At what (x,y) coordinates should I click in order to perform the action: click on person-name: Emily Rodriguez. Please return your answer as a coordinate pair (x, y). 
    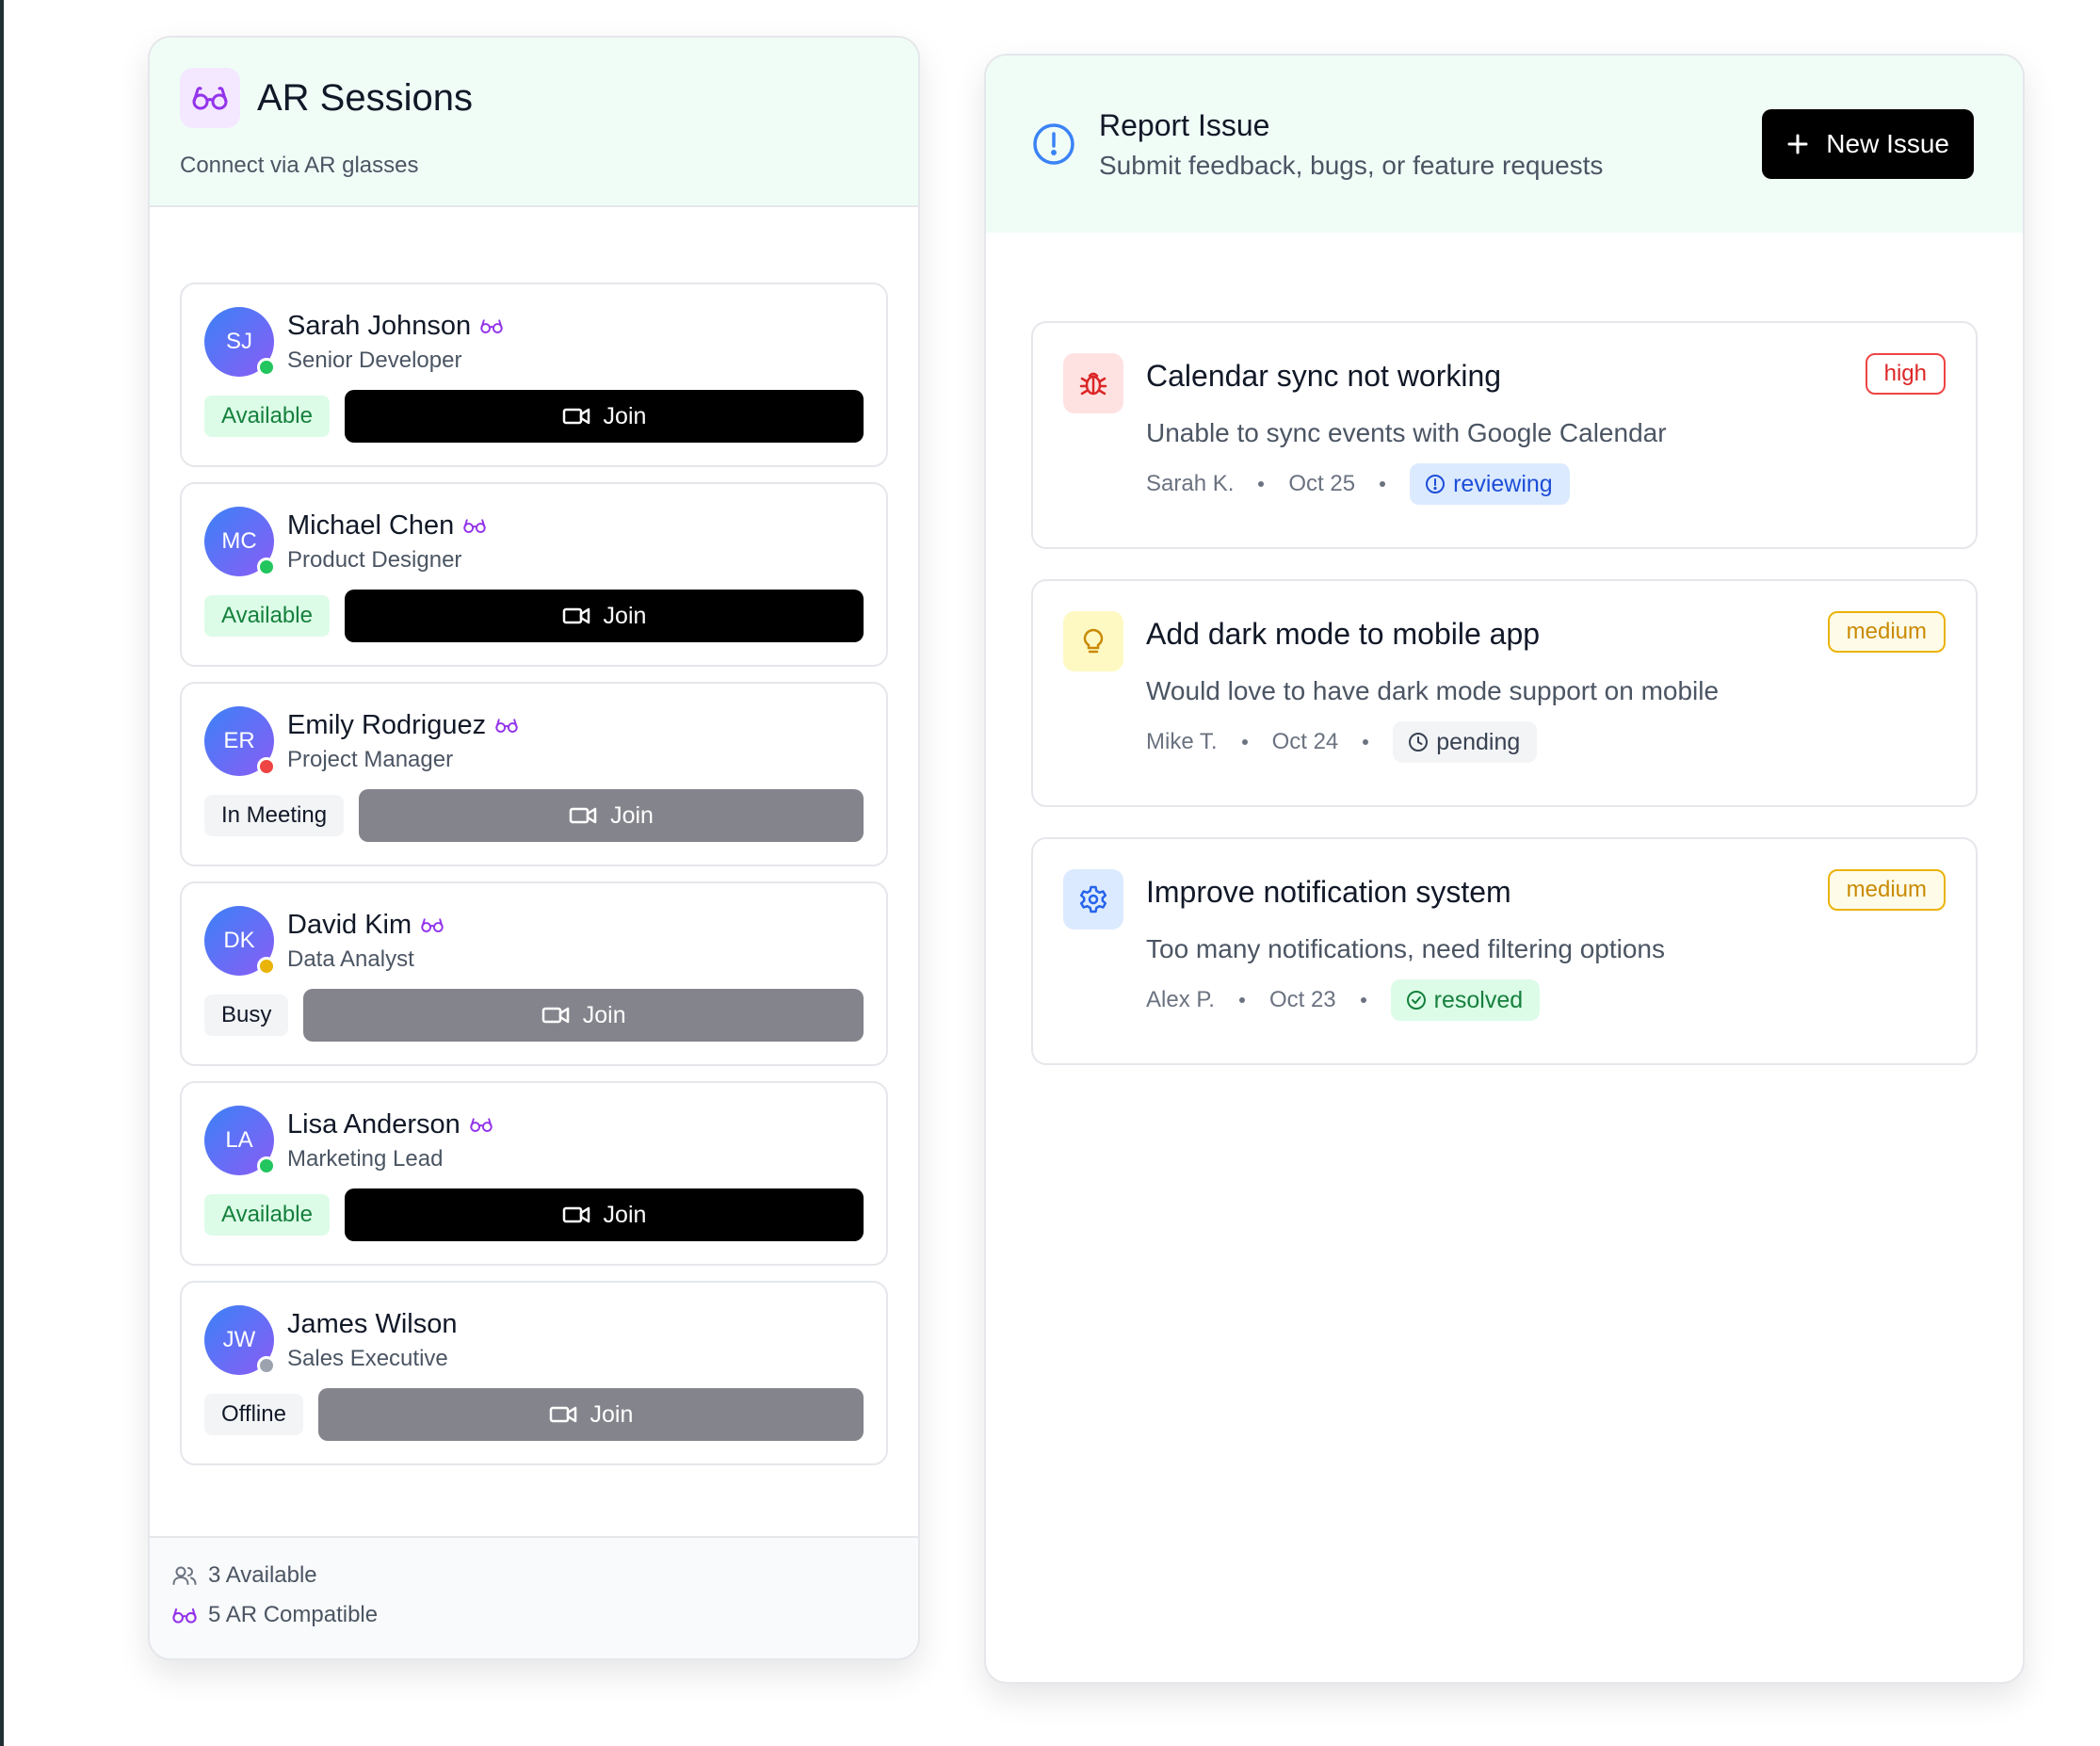
    Looking at the image, I should click on (387, 725).